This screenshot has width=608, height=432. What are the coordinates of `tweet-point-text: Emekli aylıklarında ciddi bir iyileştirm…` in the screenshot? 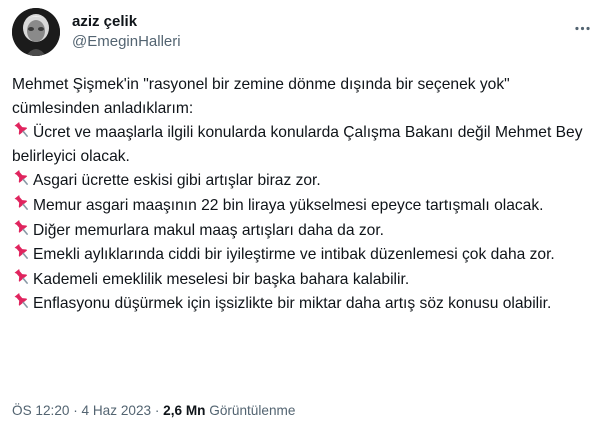 It's located at (294, 255).